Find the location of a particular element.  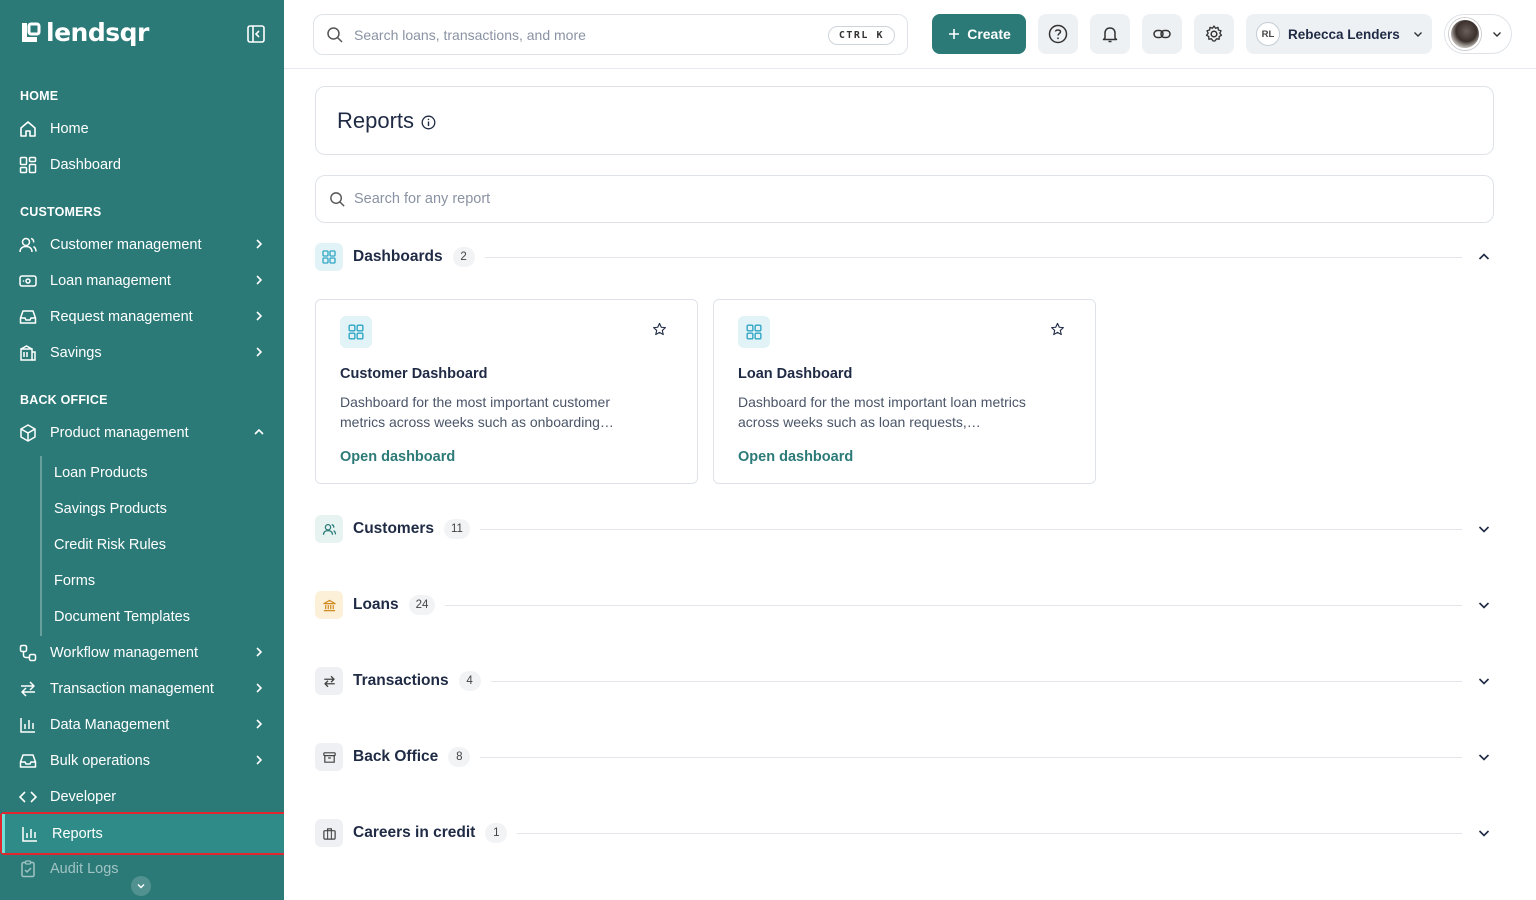

create-button-label: Create is located at coordinates (989, 34).